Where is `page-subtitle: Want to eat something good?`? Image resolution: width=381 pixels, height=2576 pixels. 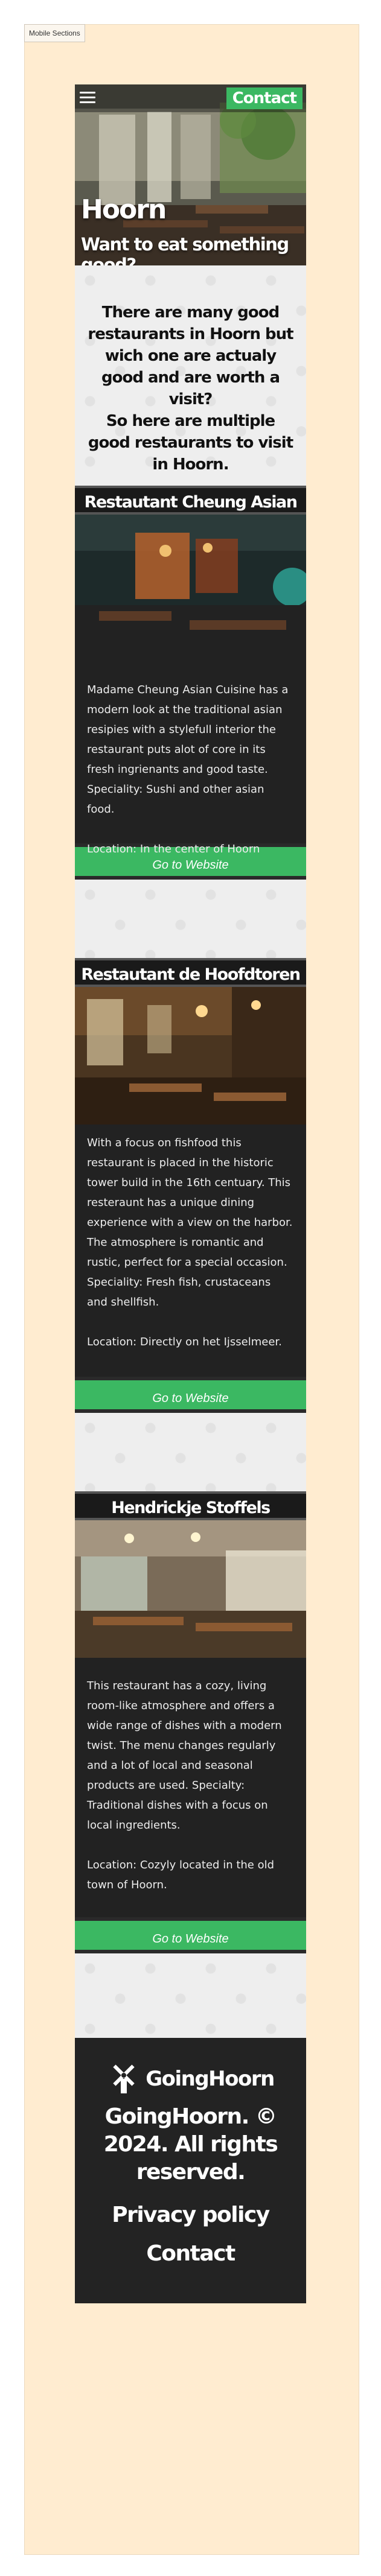 page-subtitle: Want to eat something good? is located at coordinates (185, 249).